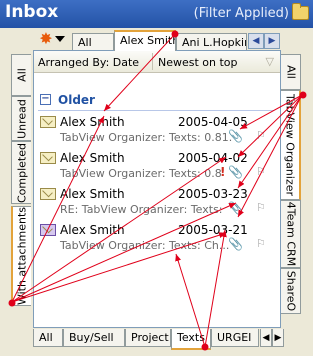 The width and height of the screenshot is (320, 356). Describe the element at coordinates (191, 339) in the screenshot. I see `bottom-tab-texts: Texts` at that location.